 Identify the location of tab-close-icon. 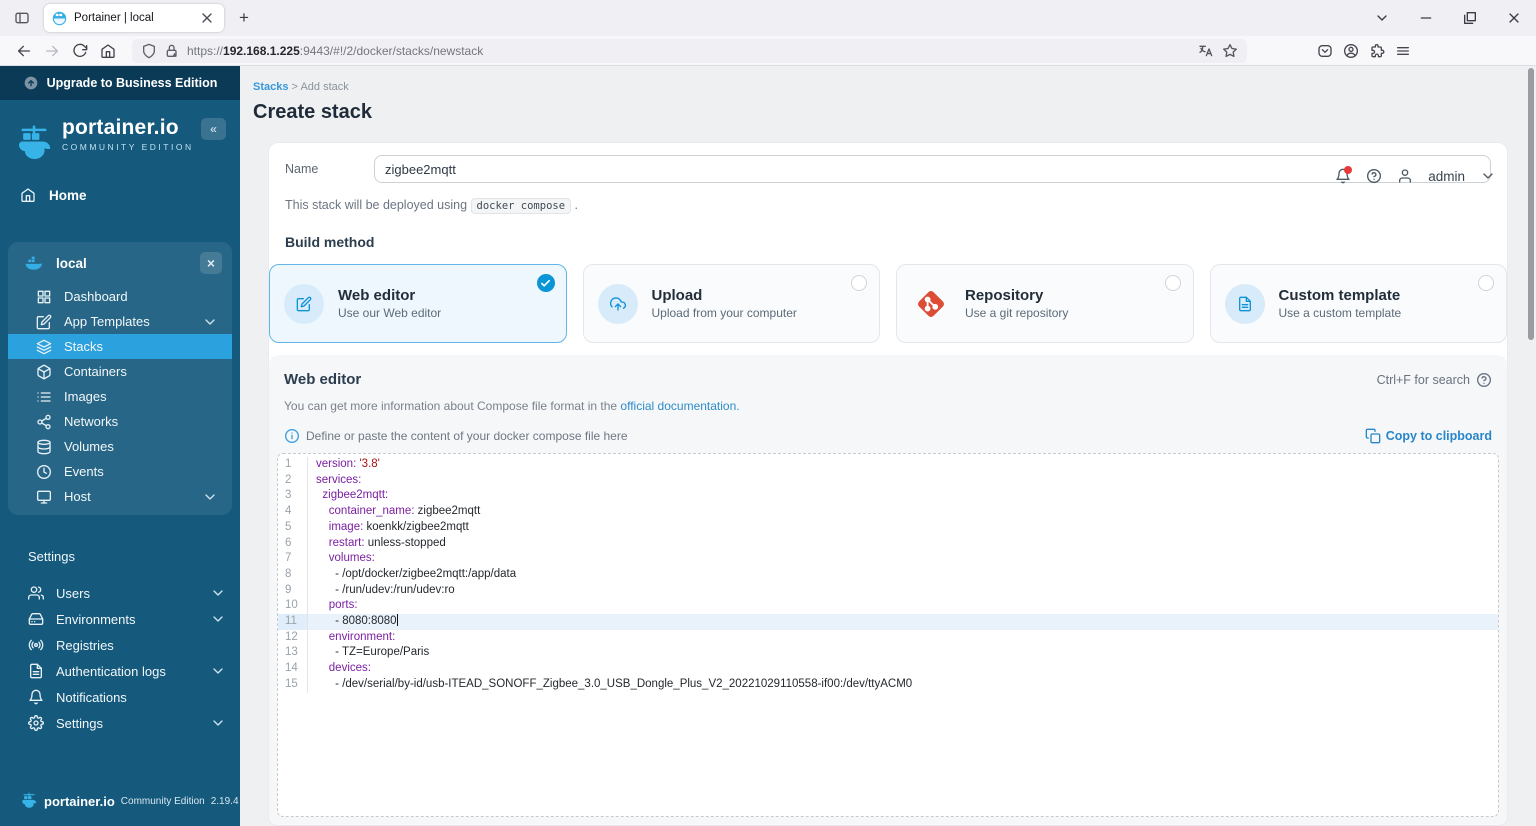
(207, 18).